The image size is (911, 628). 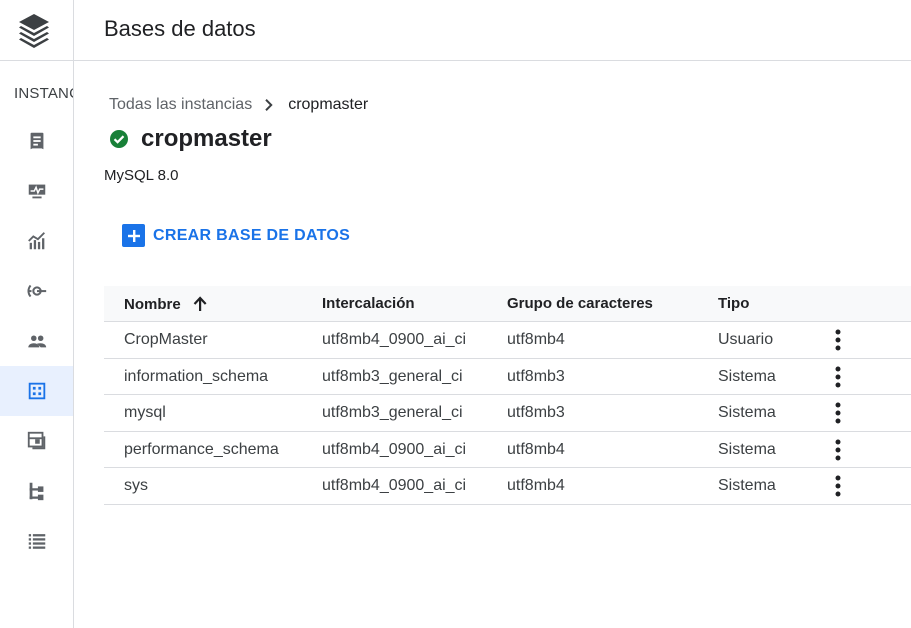 I want to click on rail-item-monitoring, so click(x=36, y=191).